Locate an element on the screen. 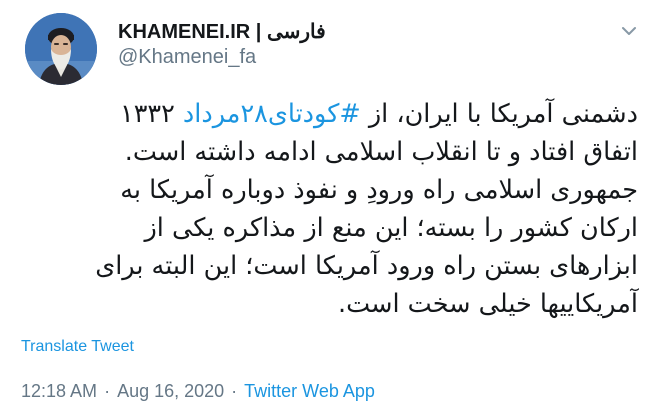 This screenshot has height=410, width=656. chevron-down-icon is located at coordinates (629, 31).